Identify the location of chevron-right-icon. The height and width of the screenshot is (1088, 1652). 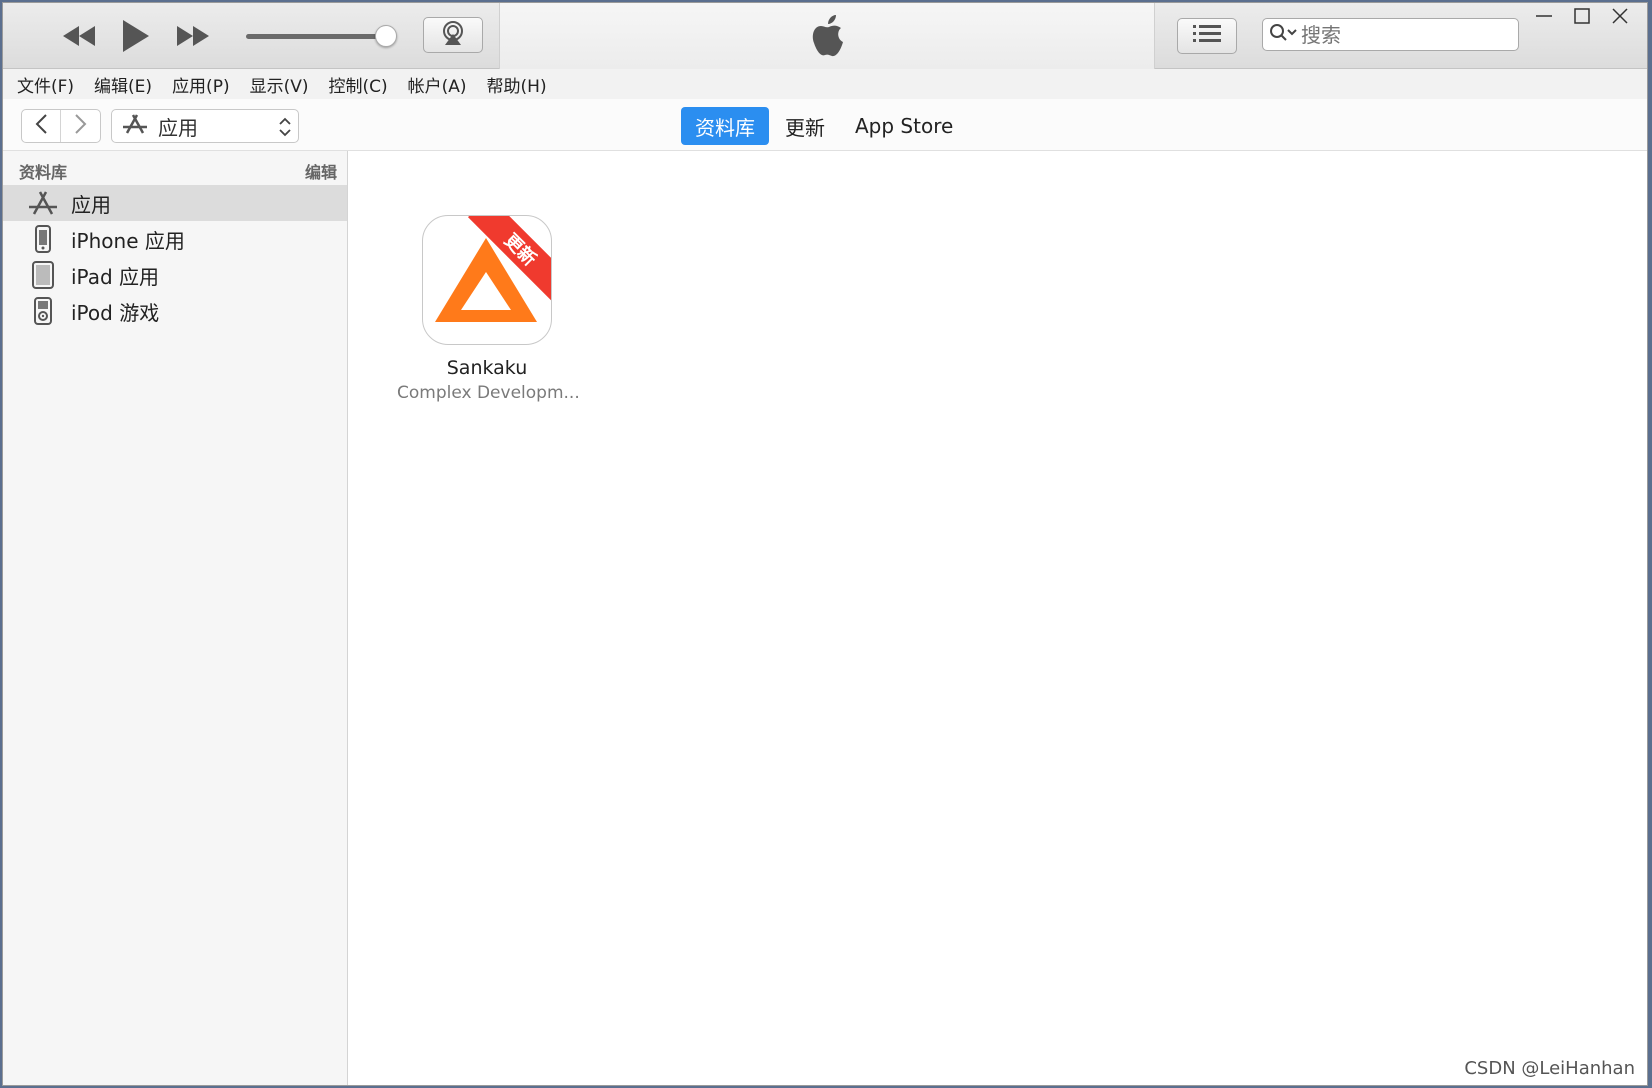
(81, 126).